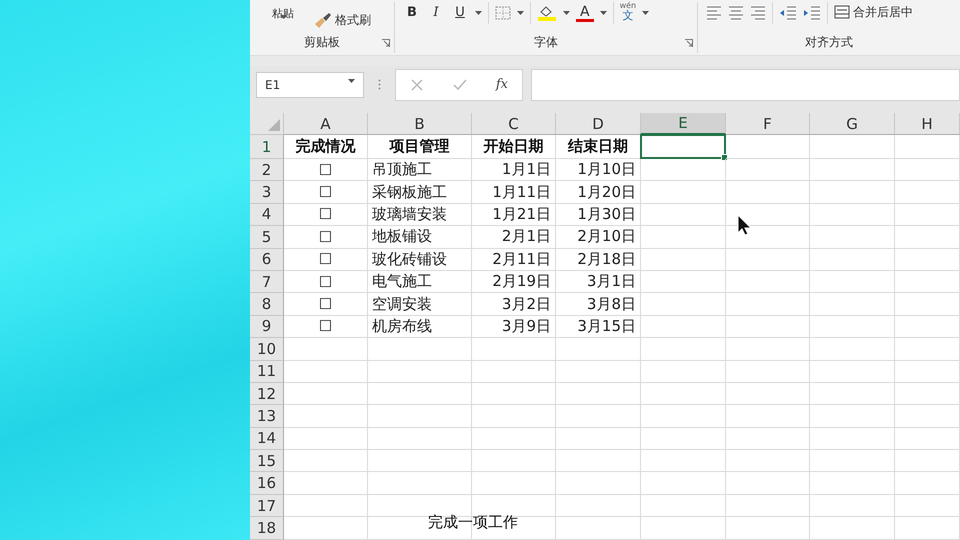  What do you see at coordinates (460, 12) in the screenshot?
I see `underline-button: U` at bounding box center [460, 12].